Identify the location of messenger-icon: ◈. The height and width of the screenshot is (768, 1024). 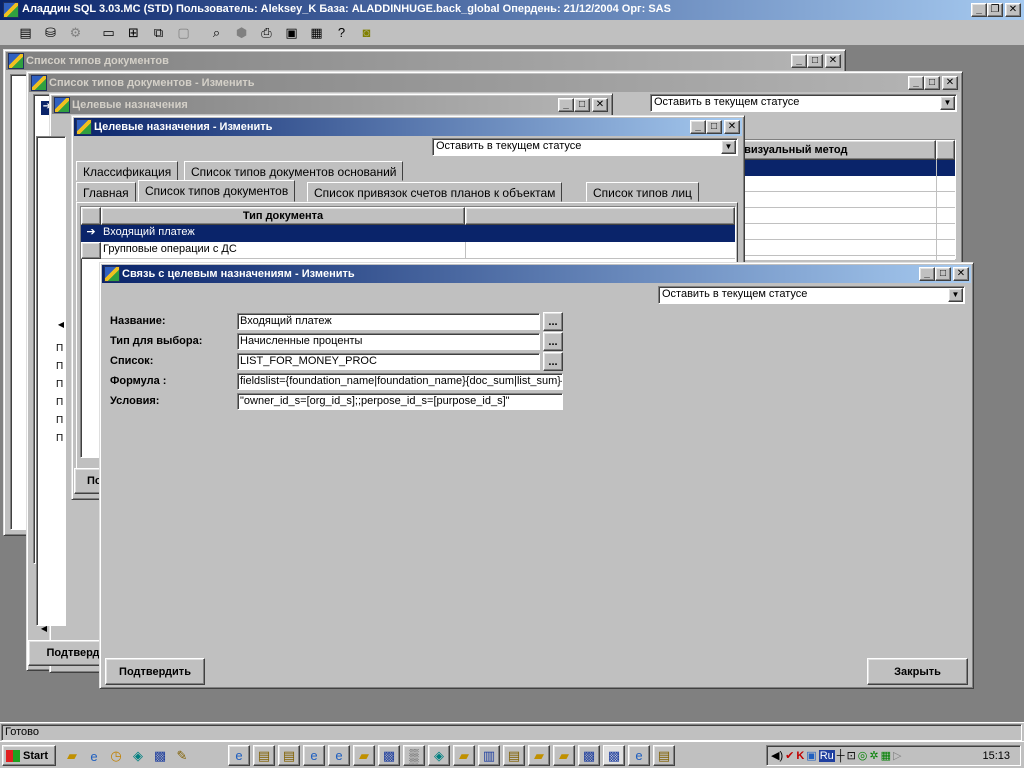
(138, 756).